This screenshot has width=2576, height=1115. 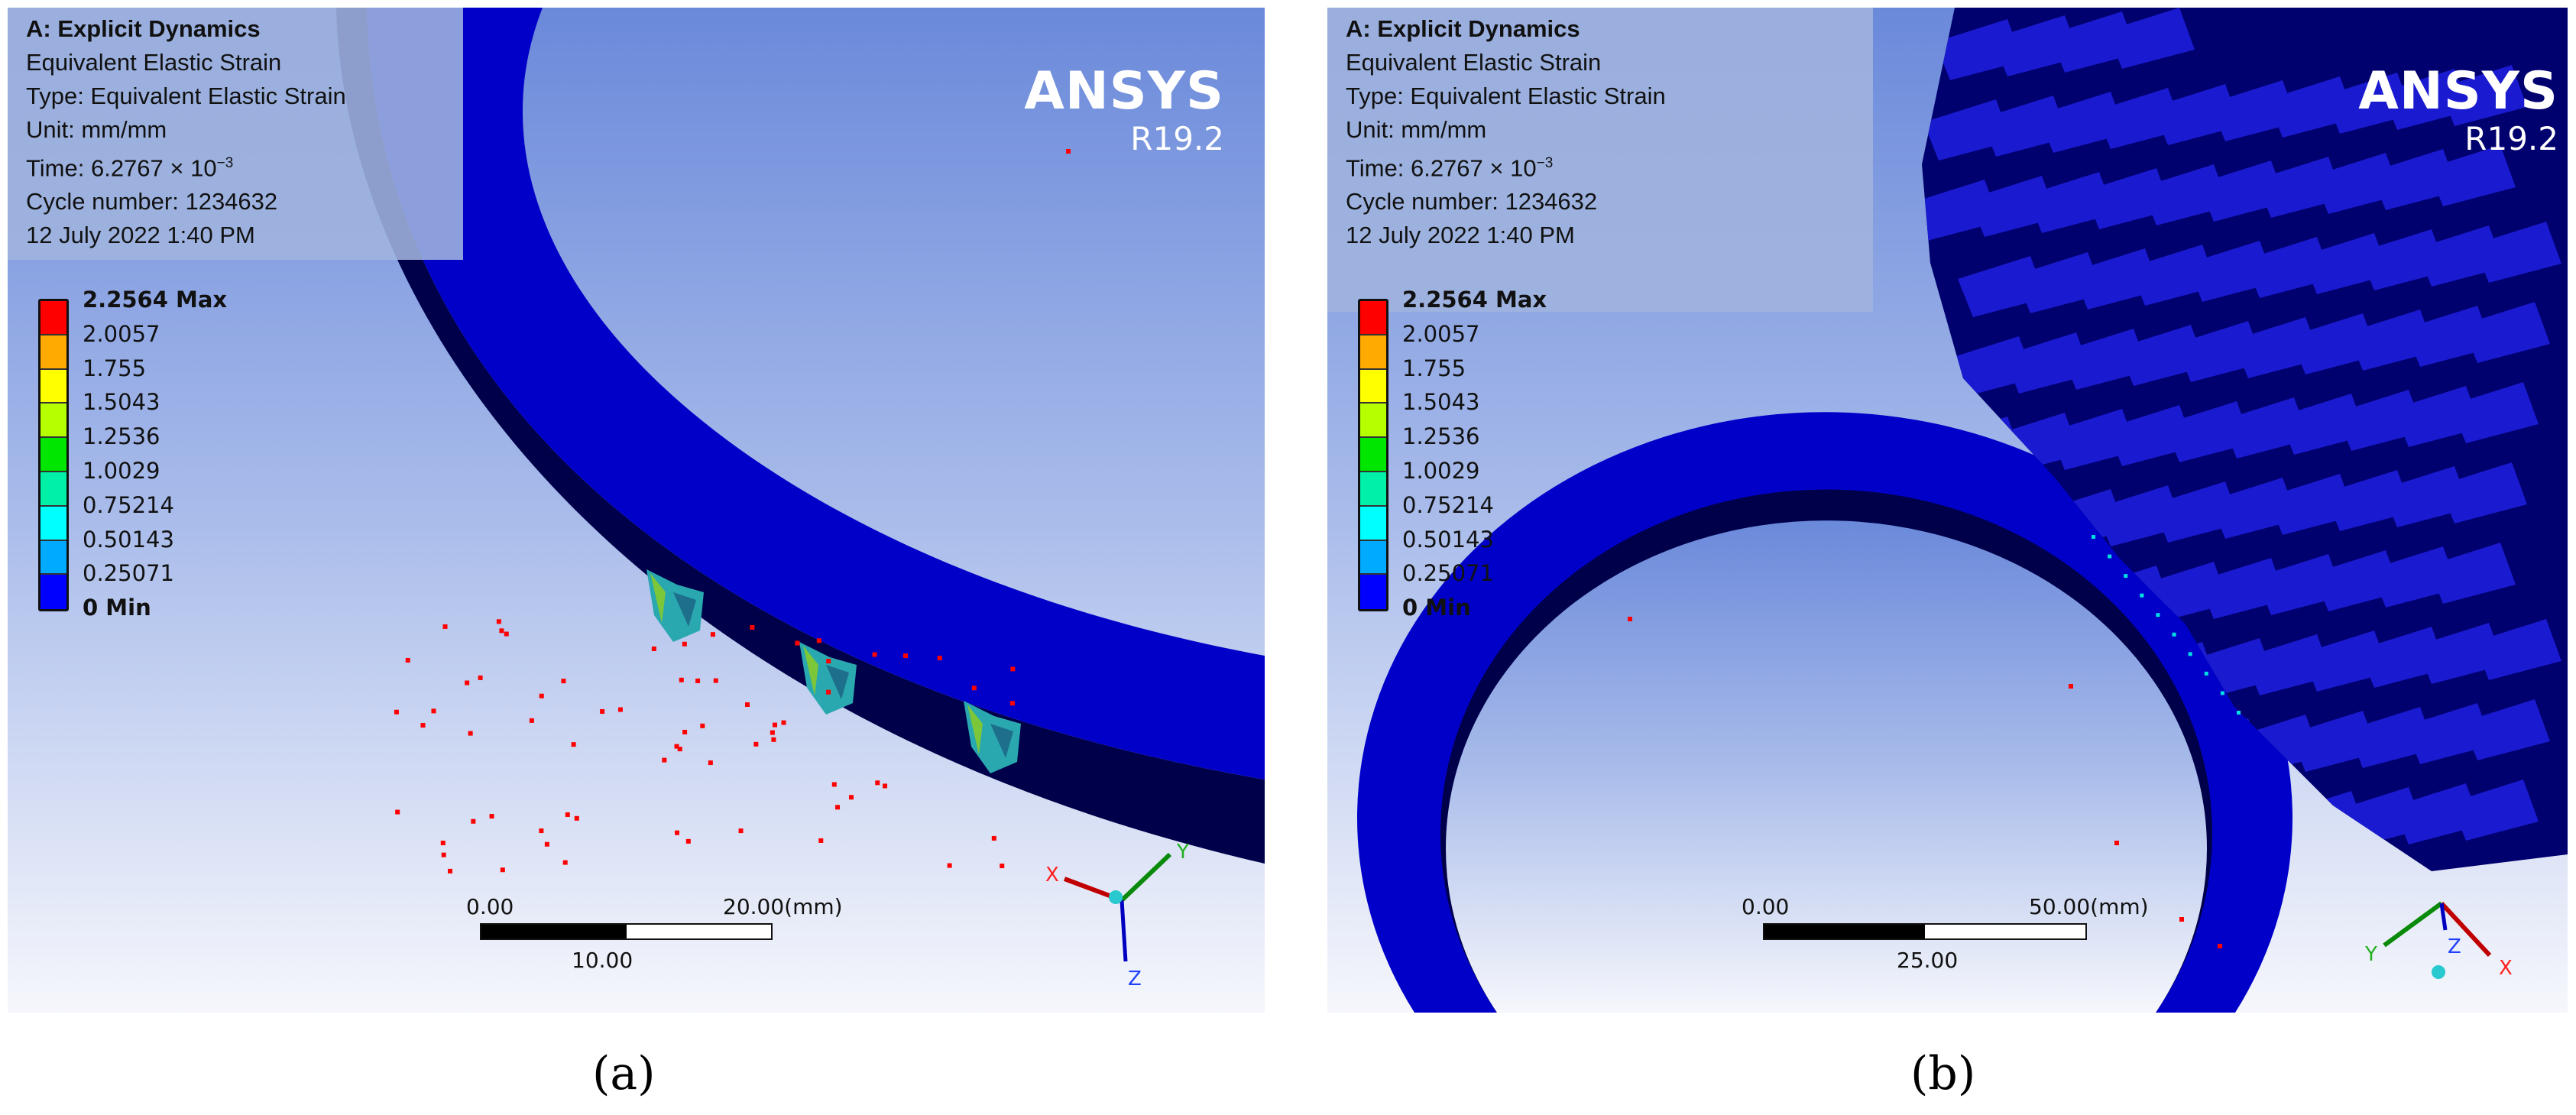 What do you see at coordinates (624, 1073) in the screenshot?
I see `caption-a: (a)` at bounding box center [624, 1073].